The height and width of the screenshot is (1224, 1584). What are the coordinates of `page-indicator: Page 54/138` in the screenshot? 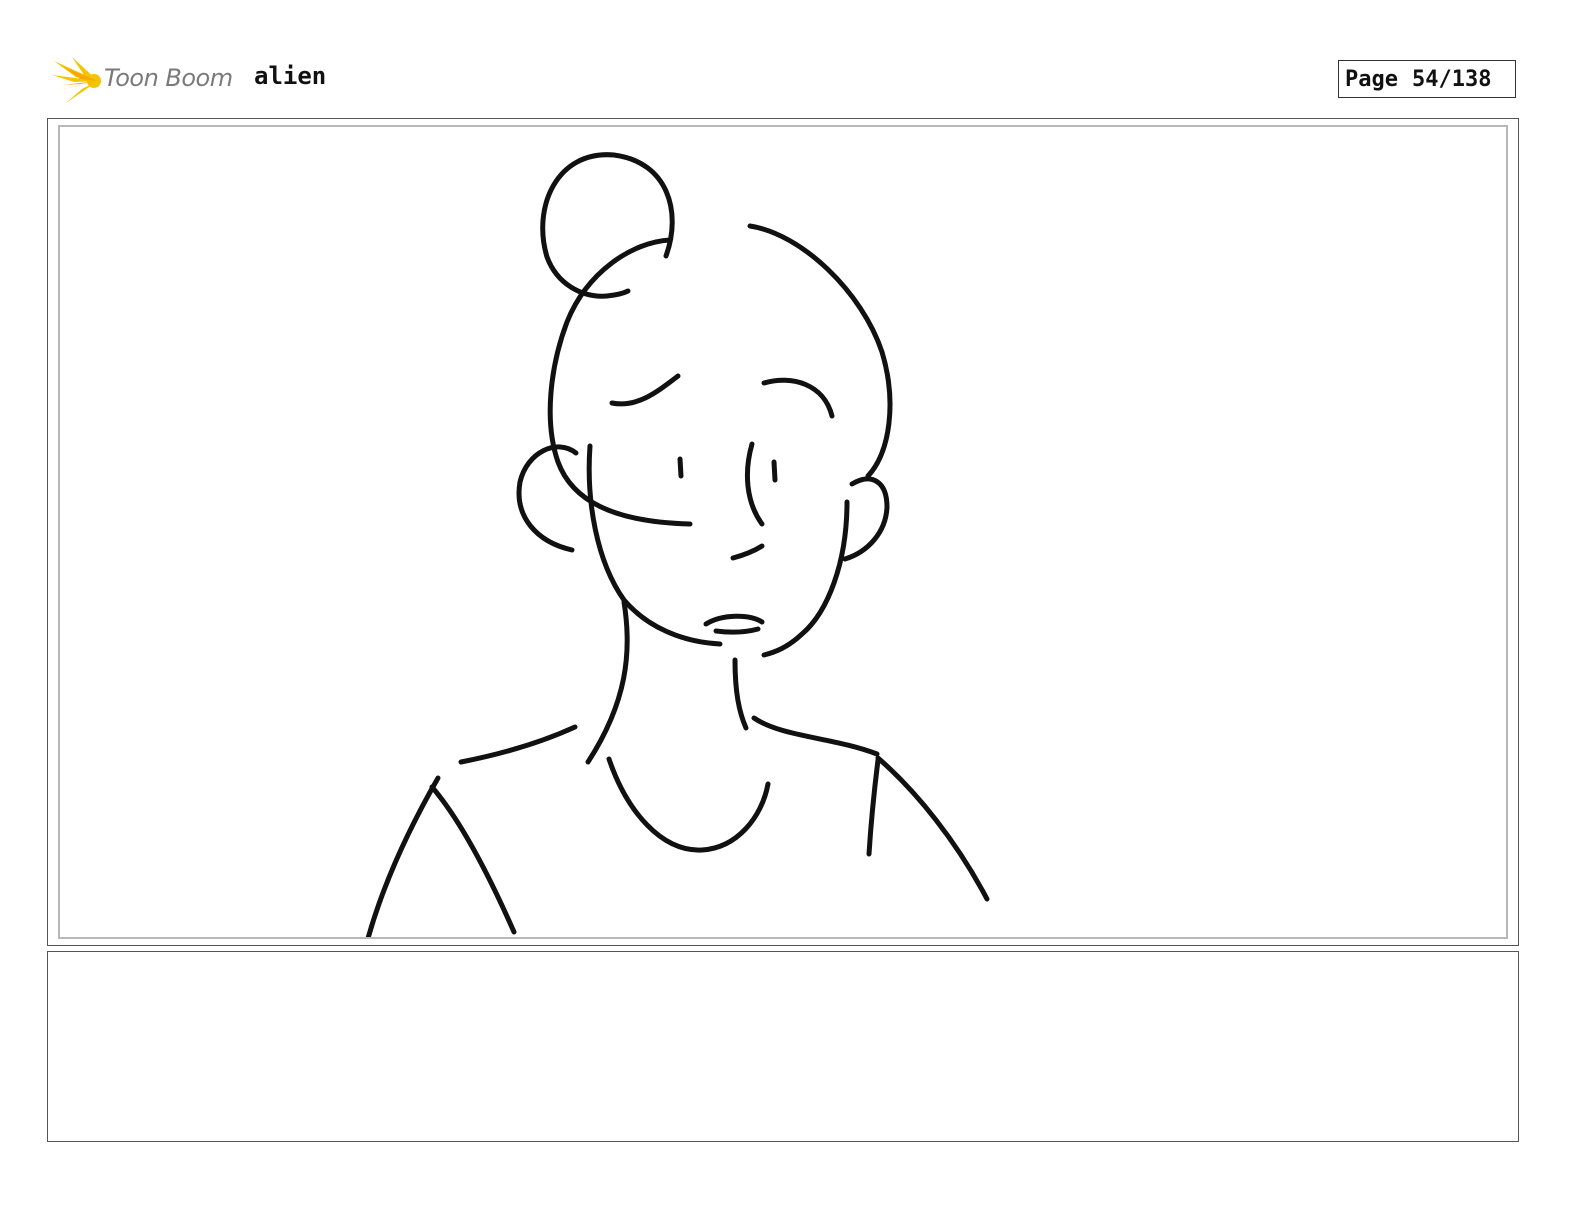 It's located at (1427, 79).